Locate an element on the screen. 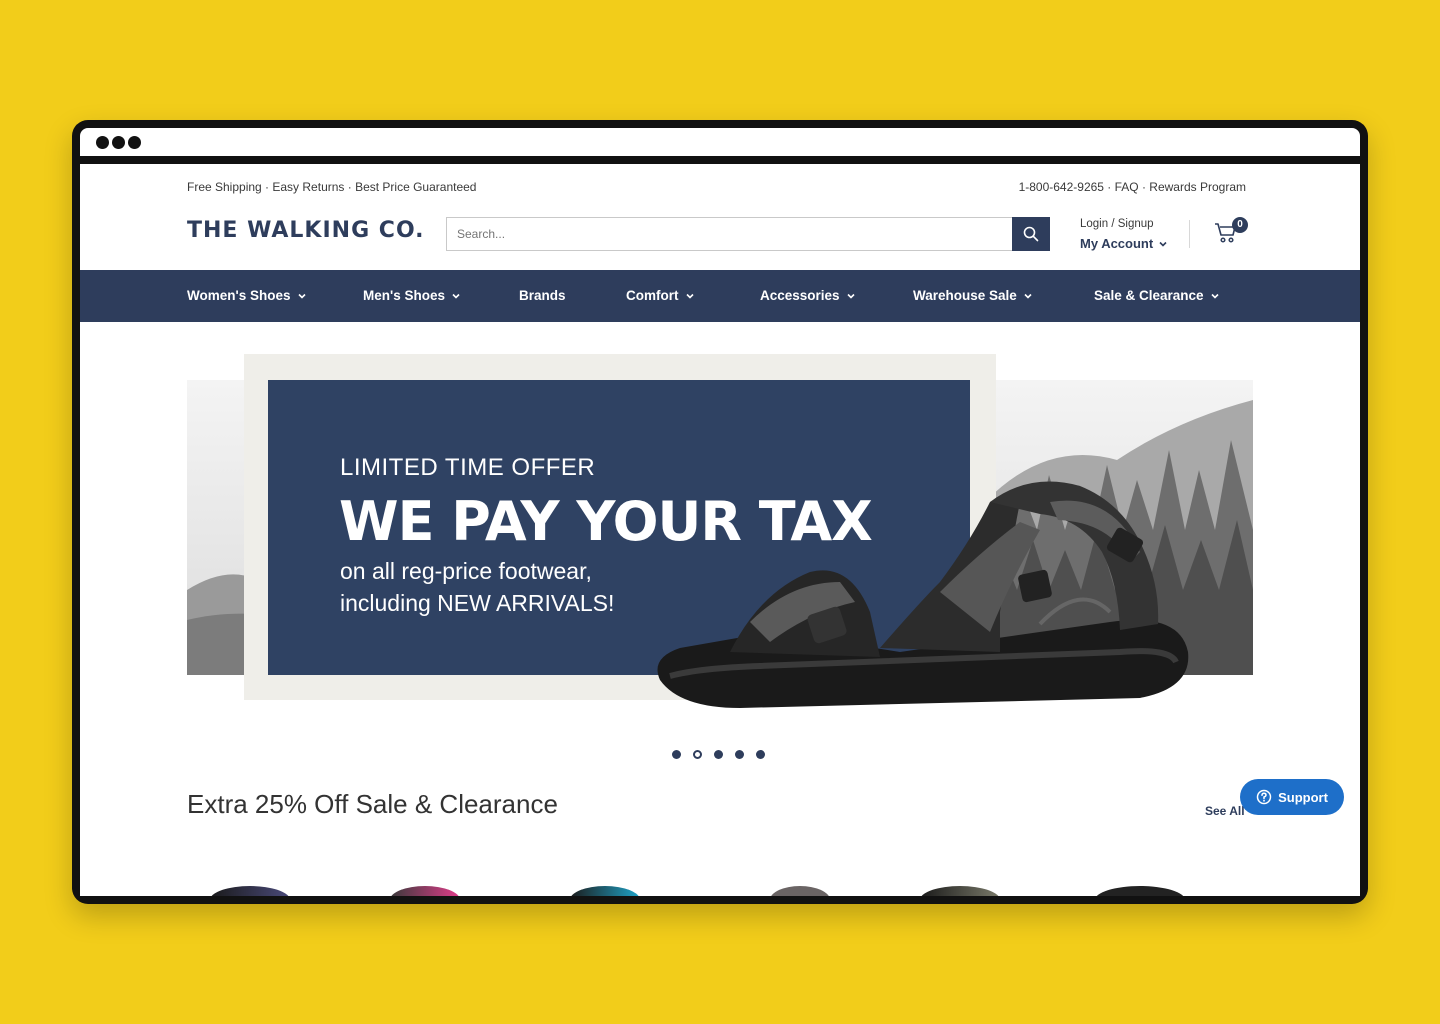 This screenshot has width=1440, height=1024. cart-button: 0 is located at coordinates (1231, 233).